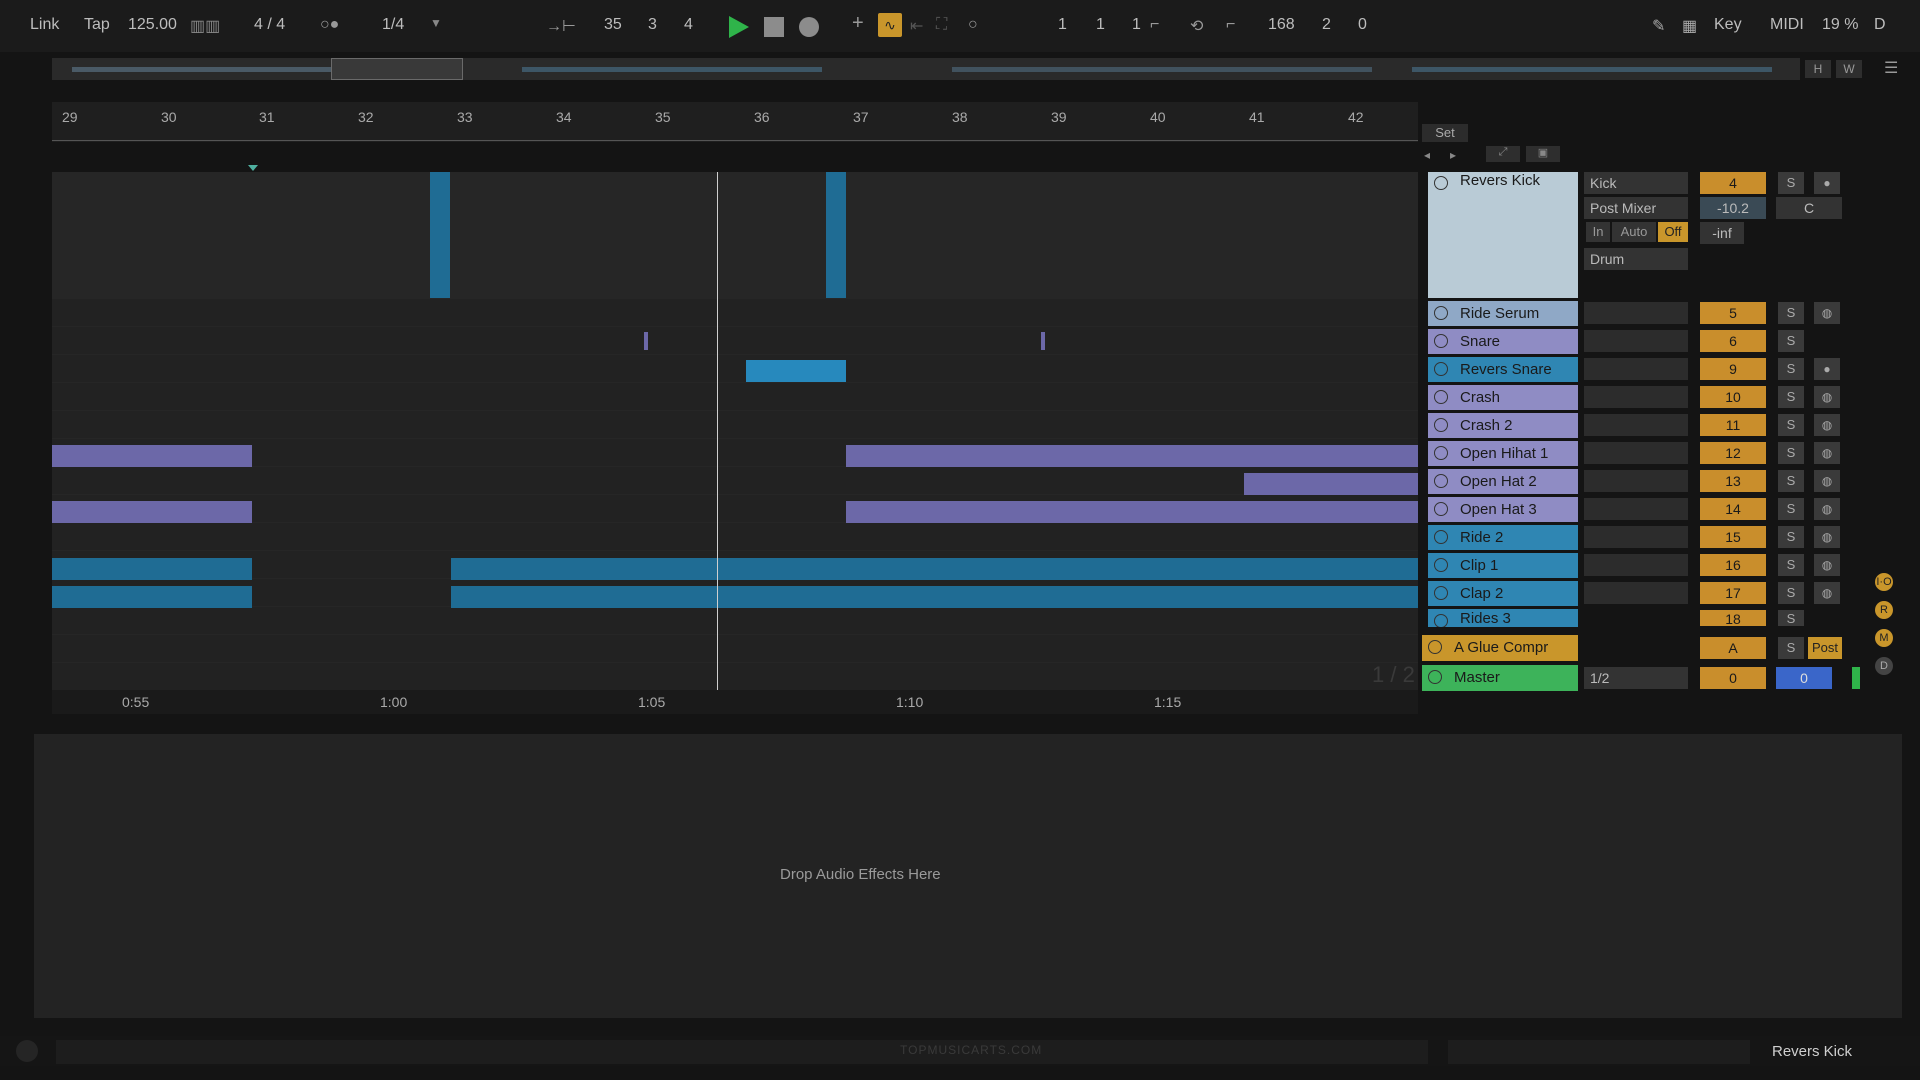  What do you see at coordinates (1825, 648) in the screenshot?
I see `post-fader-toggle: Post` at bounding box center [1825, 648].